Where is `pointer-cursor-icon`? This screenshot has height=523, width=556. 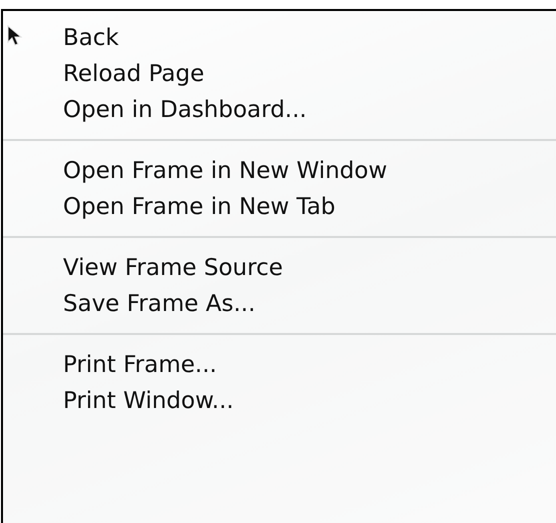 pointer-cursor-icon is located at coordinates (15, 36).